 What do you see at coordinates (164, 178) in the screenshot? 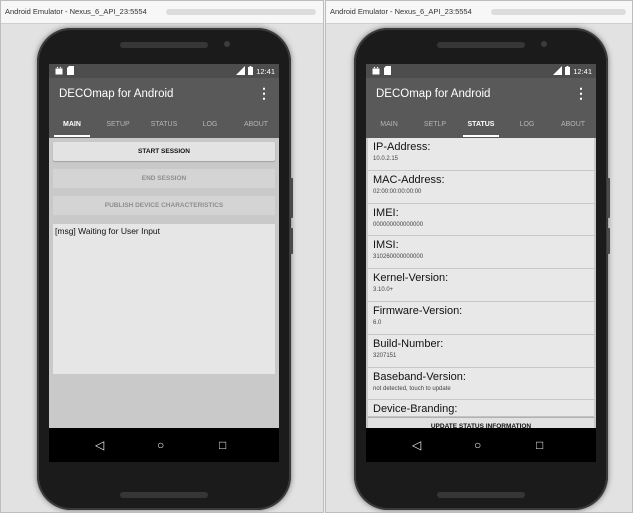
I see `end-session-button: END SESSION` at bounding box center [164, 178].